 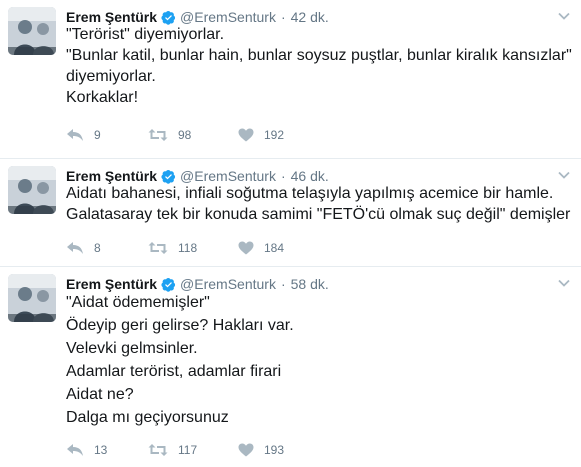 What do you see at coordinates (261, 135) in the screenshot?
I see `like-button: 192` at bounding box center [261, 135].